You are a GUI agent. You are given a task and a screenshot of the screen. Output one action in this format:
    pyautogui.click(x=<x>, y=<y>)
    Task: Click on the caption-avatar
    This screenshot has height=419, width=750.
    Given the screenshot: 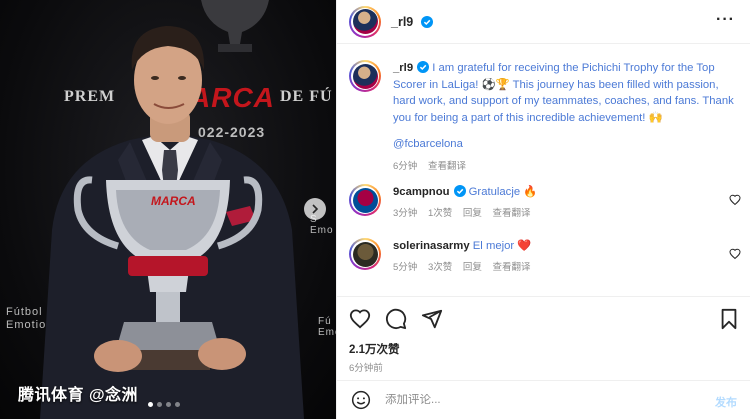 What is the action you would take?
    pyautogui.click(x=365, y=76)
    